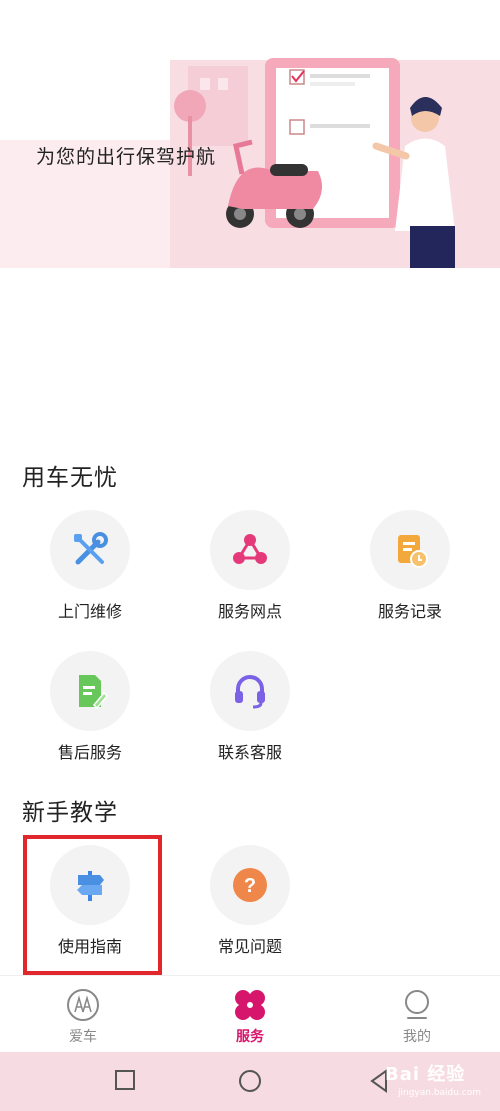  I want to click on service-label: 服务网点, so click(249, 611).